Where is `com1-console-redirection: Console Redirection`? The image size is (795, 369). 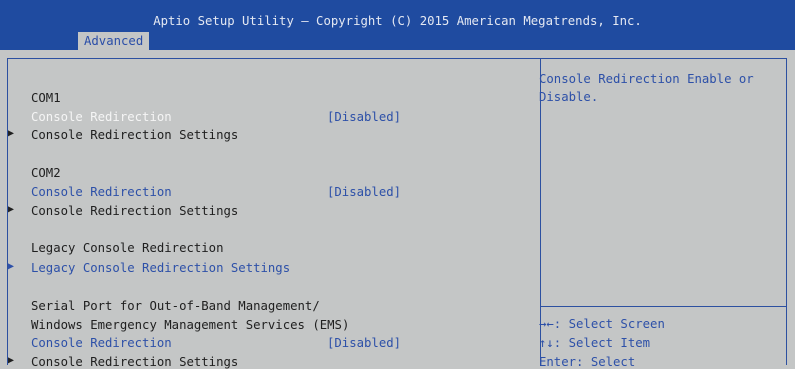
com1-console-redirection: Console Redirection is located at coordinates (101, 117).